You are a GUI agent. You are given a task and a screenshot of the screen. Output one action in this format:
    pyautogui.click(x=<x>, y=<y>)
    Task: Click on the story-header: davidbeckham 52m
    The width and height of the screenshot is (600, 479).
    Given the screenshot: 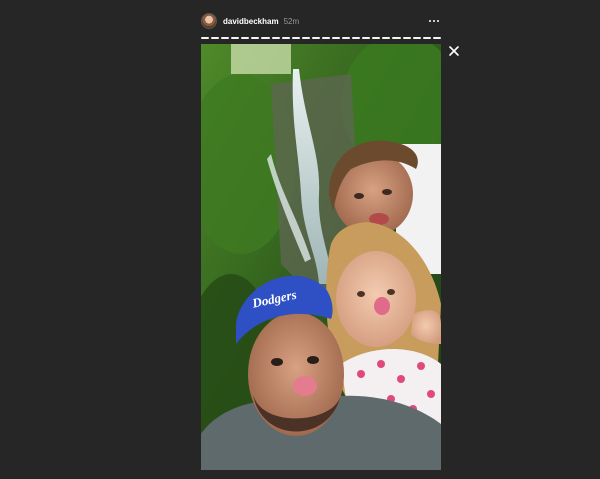 What is the action you would take?
    pyautogui.click(x=321, y=21)
    